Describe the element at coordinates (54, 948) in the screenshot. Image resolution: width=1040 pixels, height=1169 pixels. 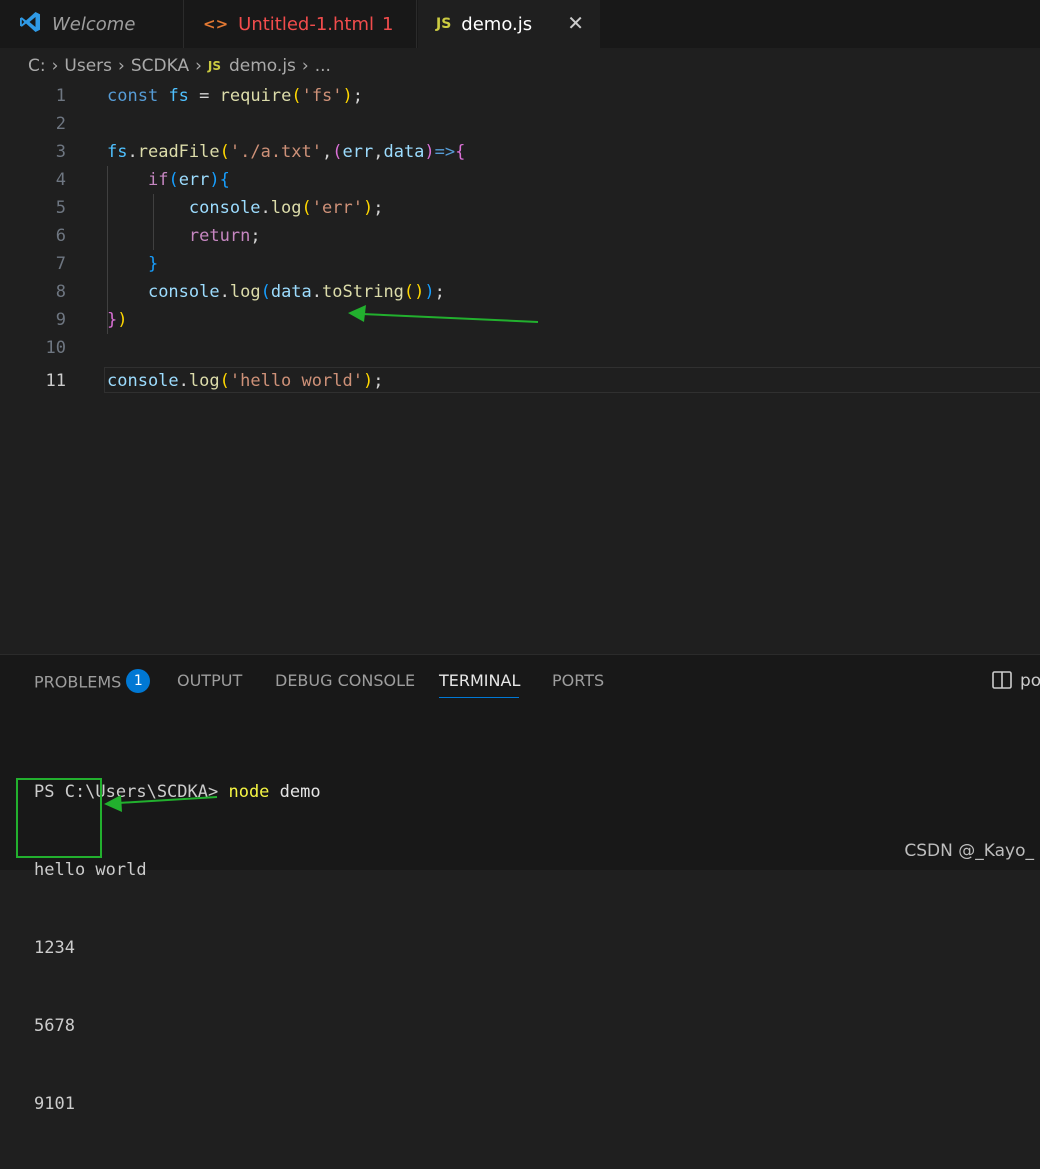
I see `terminal-line: 1234` at that location.